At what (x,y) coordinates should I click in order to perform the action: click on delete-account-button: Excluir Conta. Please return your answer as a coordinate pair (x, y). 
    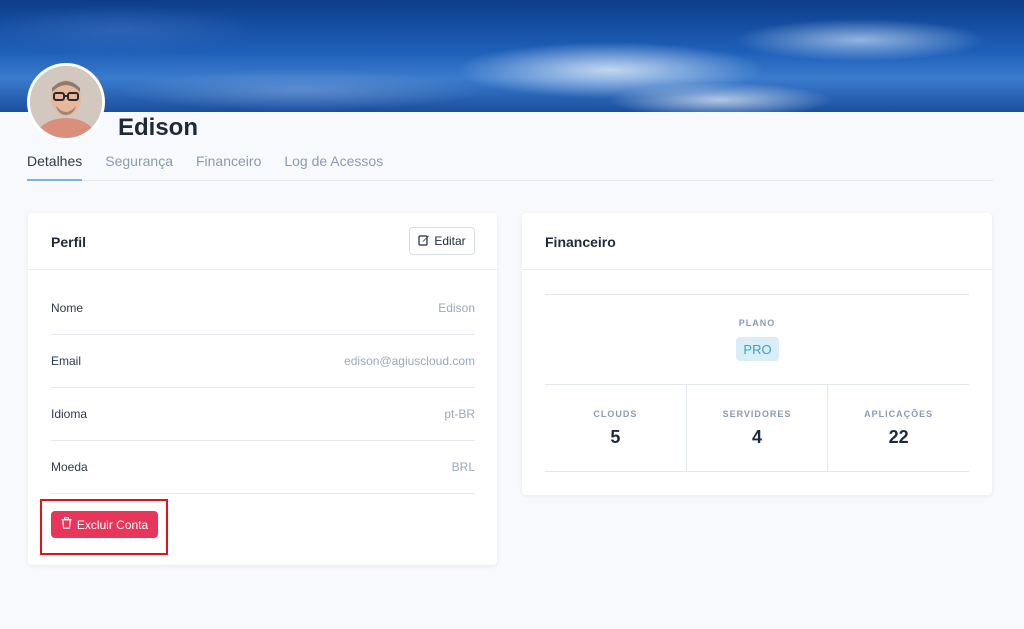
    Looking at the image, I should click on (104, 524).